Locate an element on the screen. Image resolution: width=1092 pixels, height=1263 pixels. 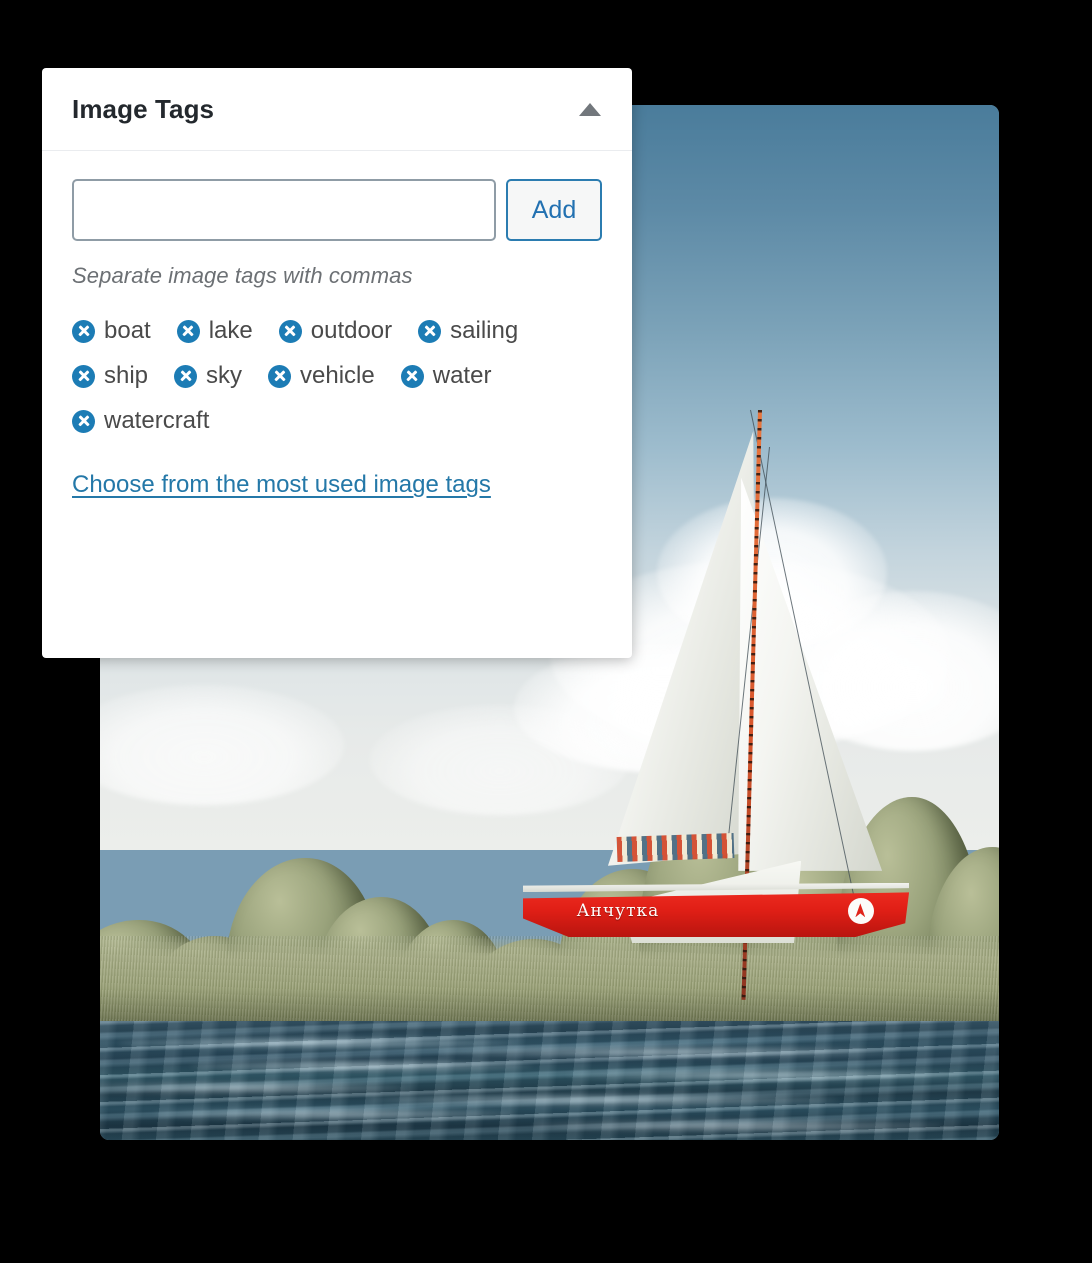
tag-item: vehicle is located at coordinates (321, 376).